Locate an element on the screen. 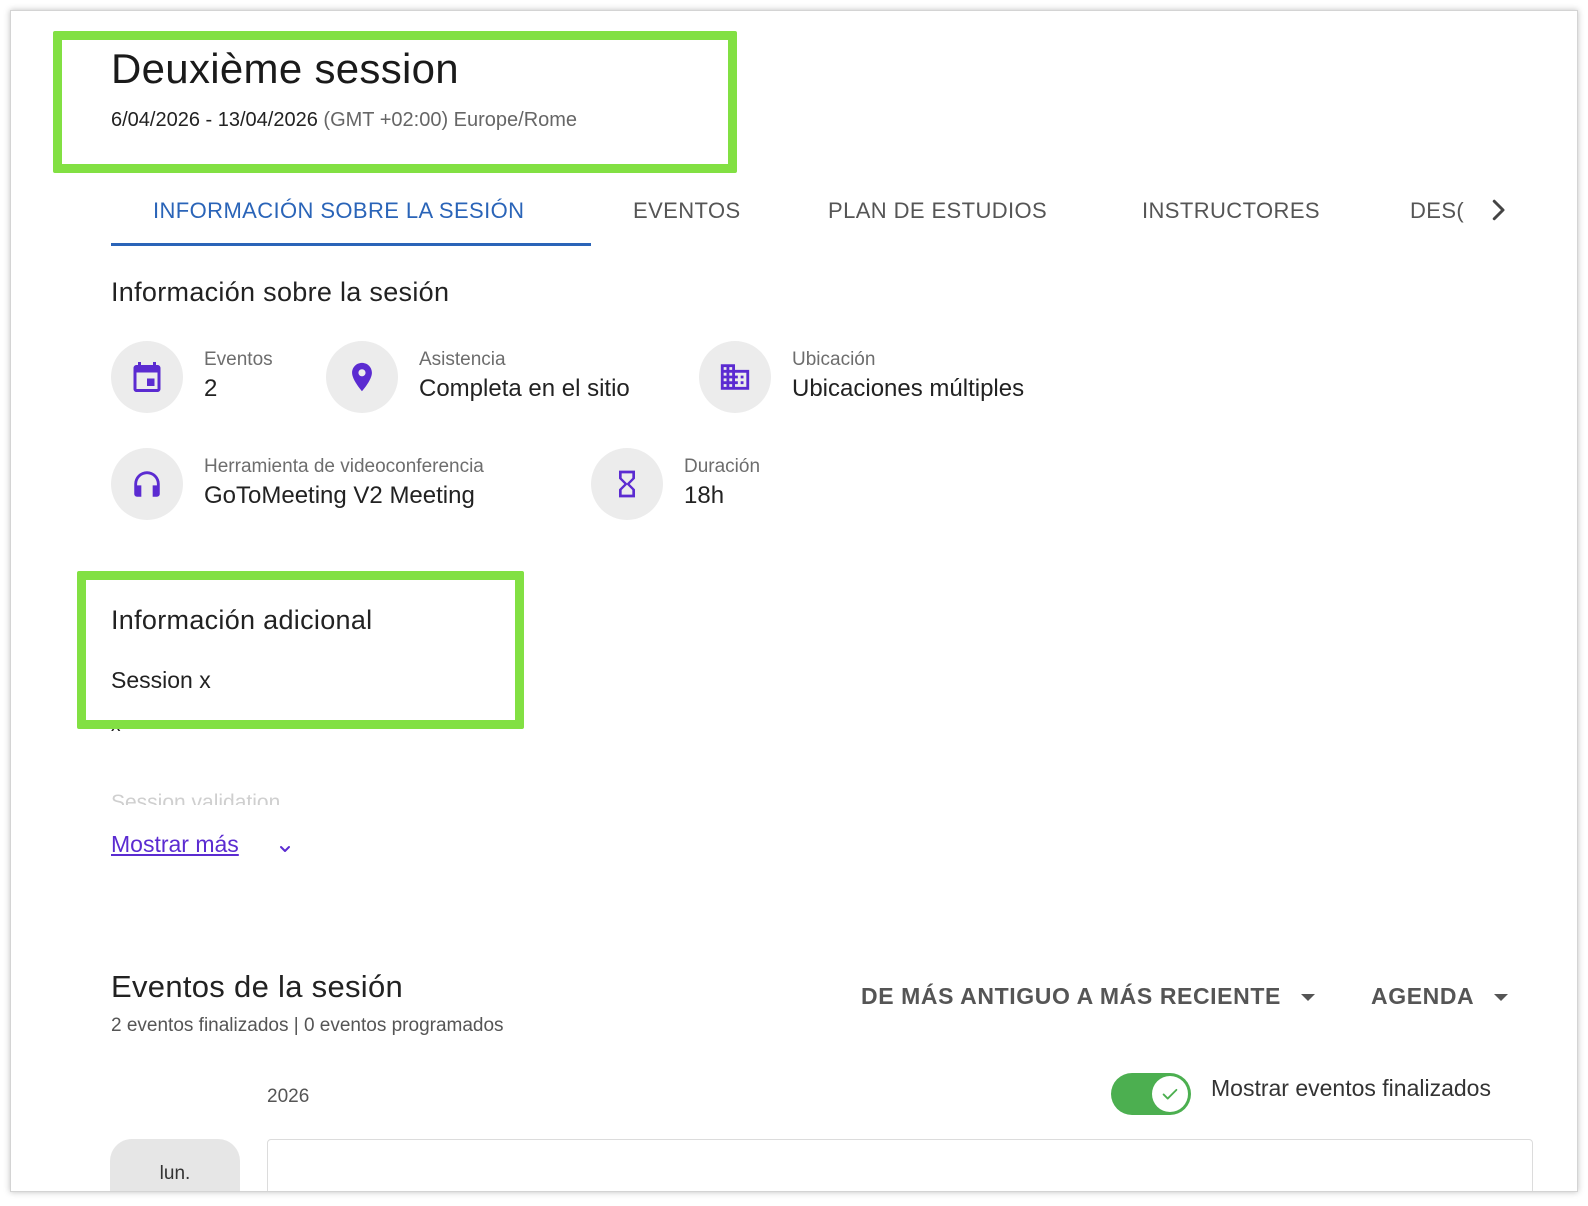  check-icon is located at coordinates (1170, 1094).